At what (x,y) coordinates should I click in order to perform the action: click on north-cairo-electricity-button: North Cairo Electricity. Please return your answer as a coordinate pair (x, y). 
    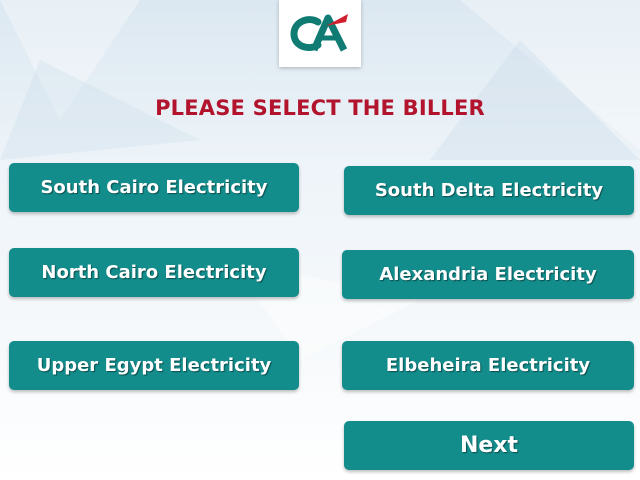
    Looking at the image, I should click on (154, 272).